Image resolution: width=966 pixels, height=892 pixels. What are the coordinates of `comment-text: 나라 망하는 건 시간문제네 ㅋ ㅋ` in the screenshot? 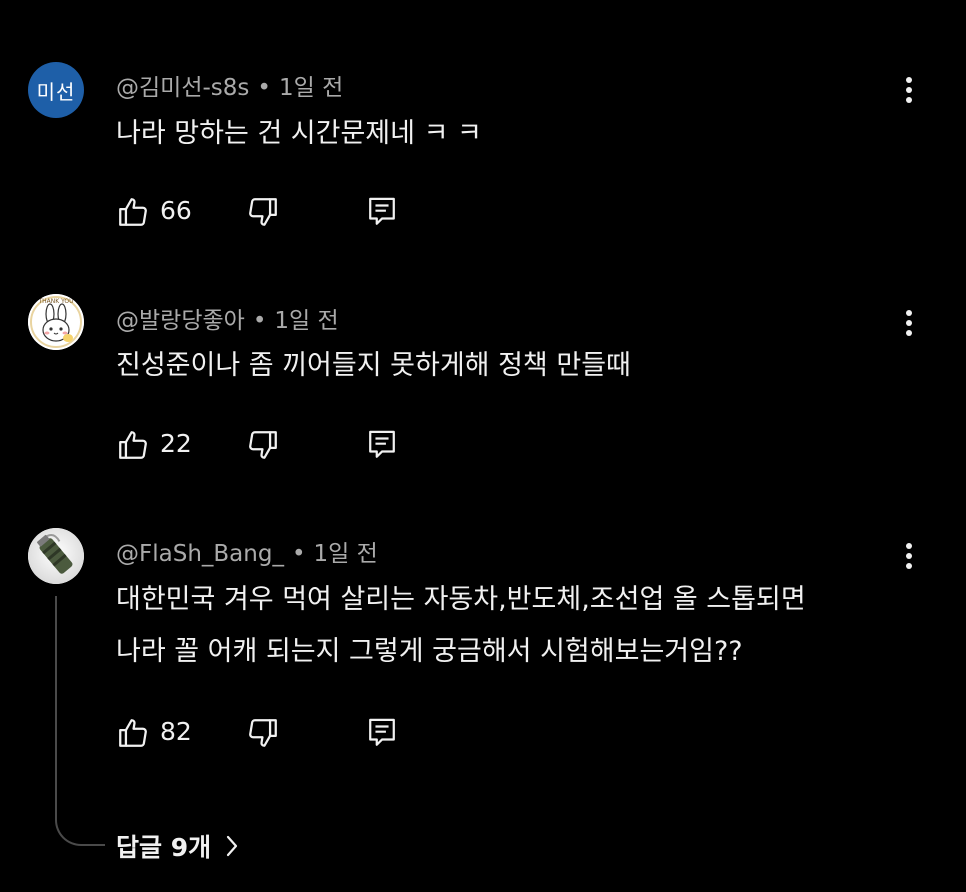 It's located at (299, 134).